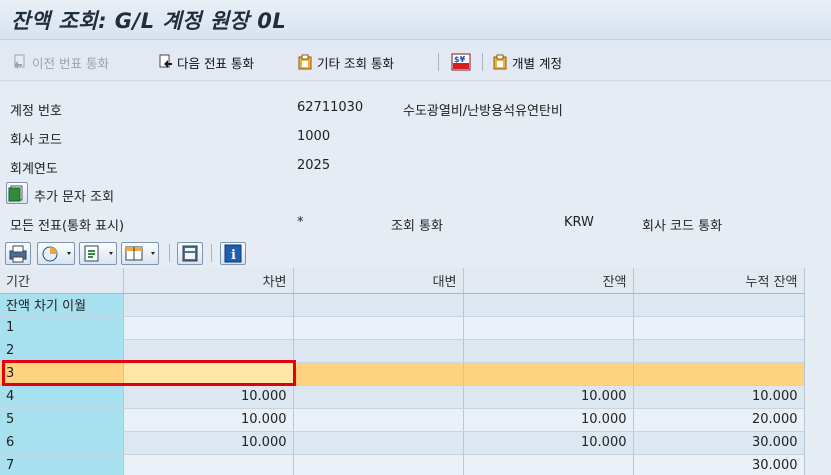 This screenshot has width=831, height=475. What do you see at coordinates (36, 140) in the screenshot?
I see `company-code-label: 회사 코드` at bounding box center [36, 140].